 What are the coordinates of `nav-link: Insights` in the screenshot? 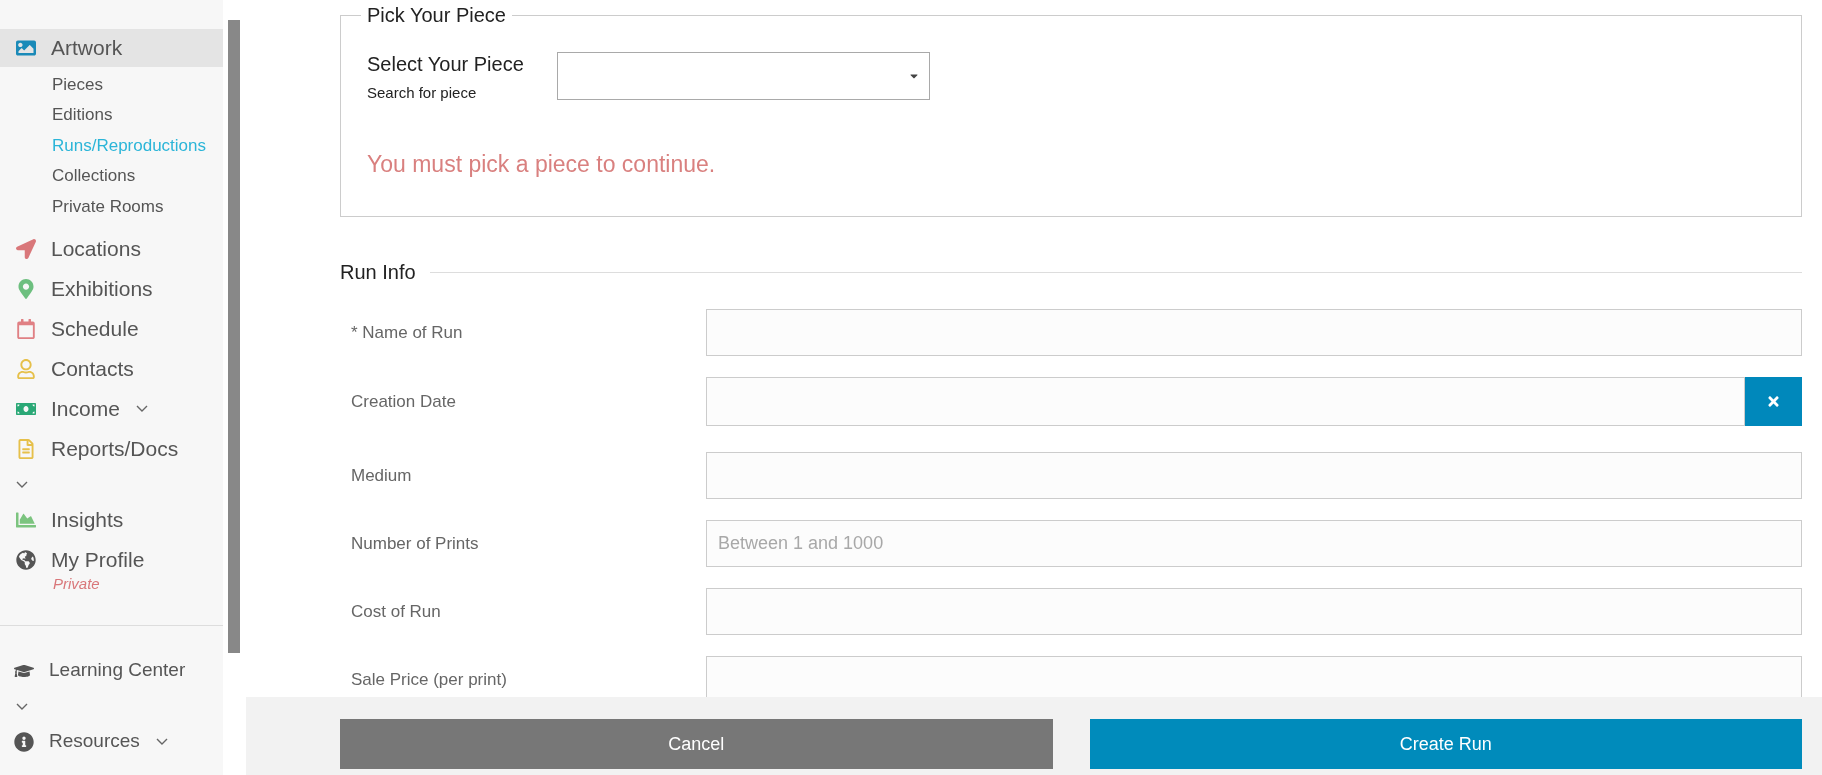 It's located at (62, 519).